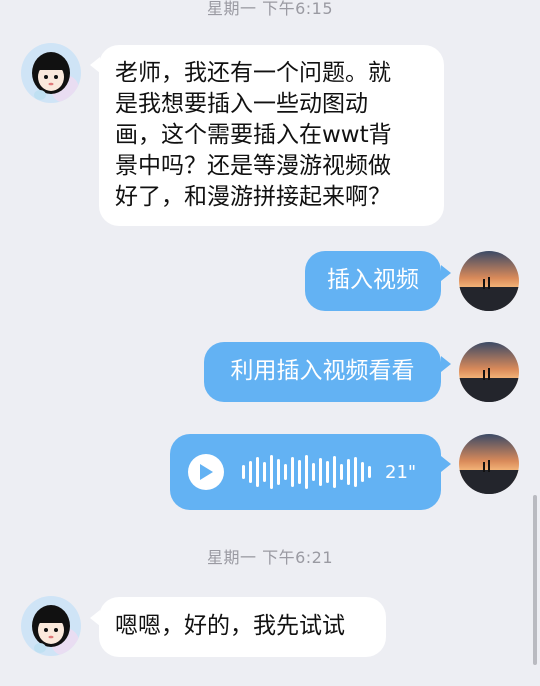 The width and height of the screenshot is (540, 686). I want to click on message-text: 利用插入视频看看, so click(322, 371).